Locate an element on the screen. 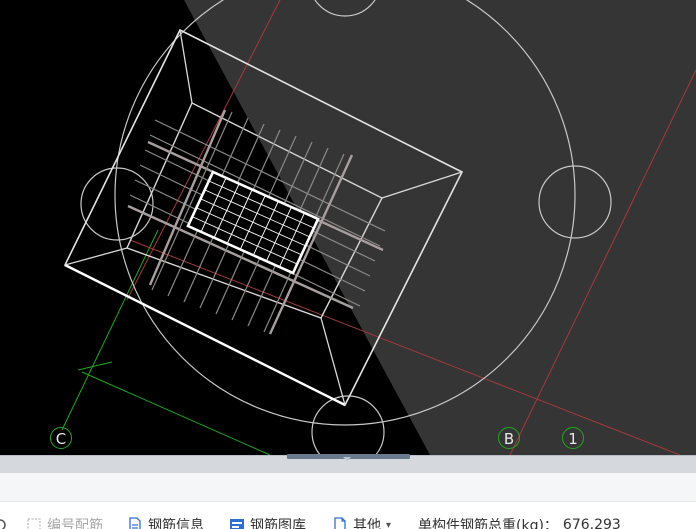 This screenshot has height=529, width=696. dimension-tick is located at coordinates (95, 366).